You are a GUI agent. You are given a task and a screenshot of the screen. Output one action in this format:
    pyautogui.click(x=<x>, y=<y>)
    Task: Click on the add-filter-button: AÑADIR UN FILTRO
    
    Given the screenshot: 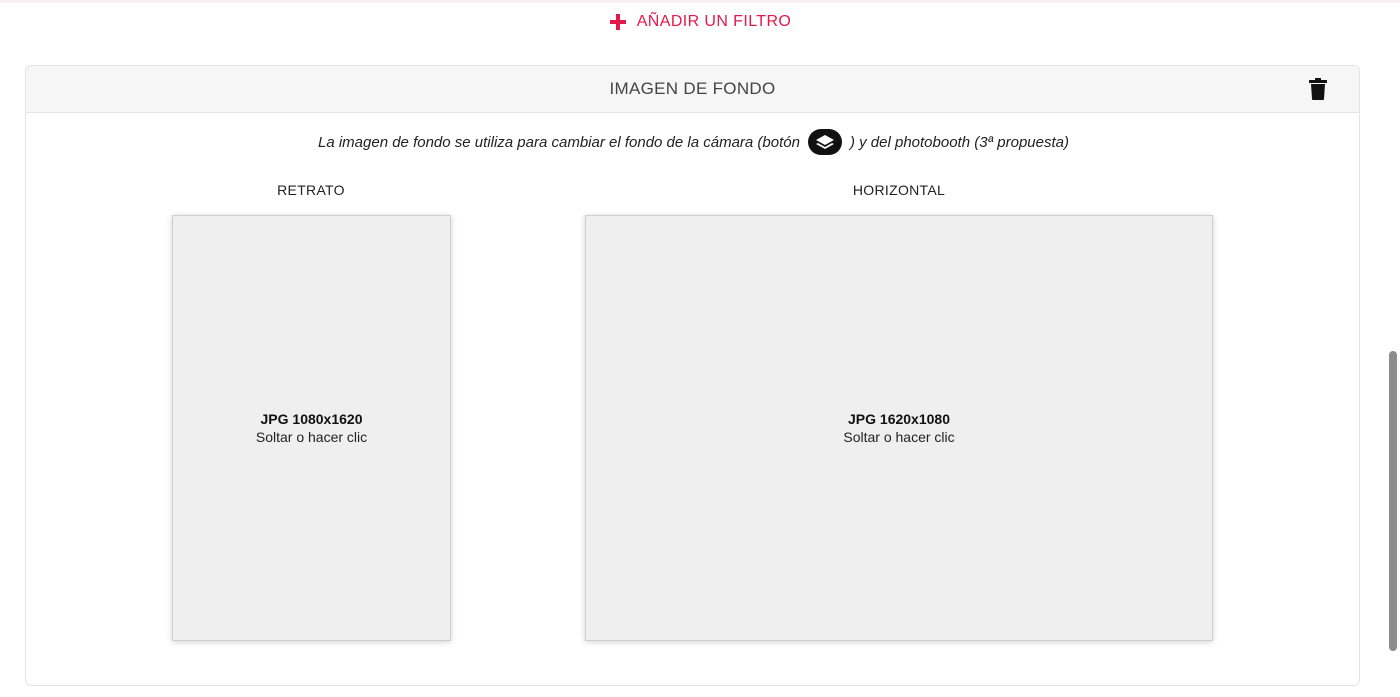 What is the action you would take?
    pyautogui.click(x=700, y=22)
    